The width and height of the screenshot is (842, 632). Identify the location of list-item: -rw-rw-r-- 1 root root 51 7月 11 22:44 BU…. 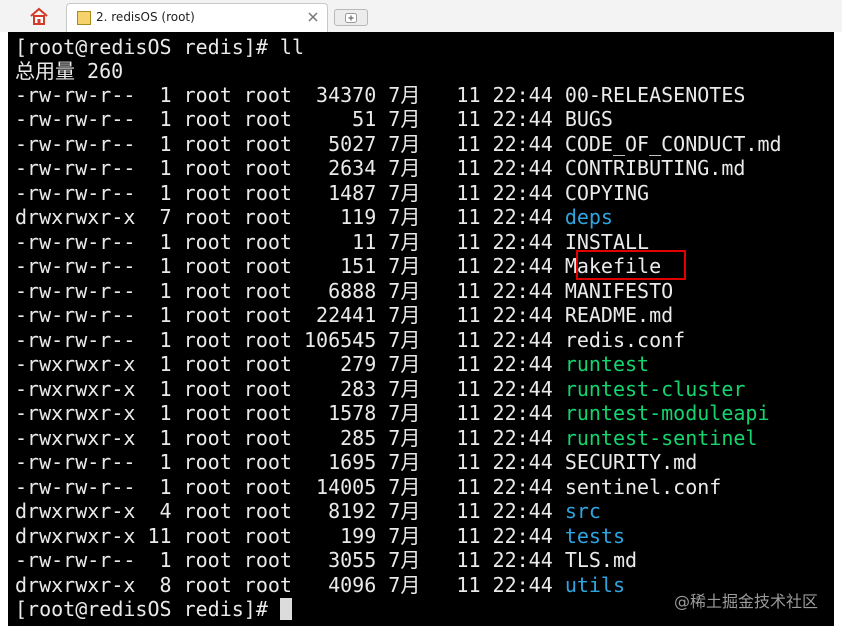
(314, 119).